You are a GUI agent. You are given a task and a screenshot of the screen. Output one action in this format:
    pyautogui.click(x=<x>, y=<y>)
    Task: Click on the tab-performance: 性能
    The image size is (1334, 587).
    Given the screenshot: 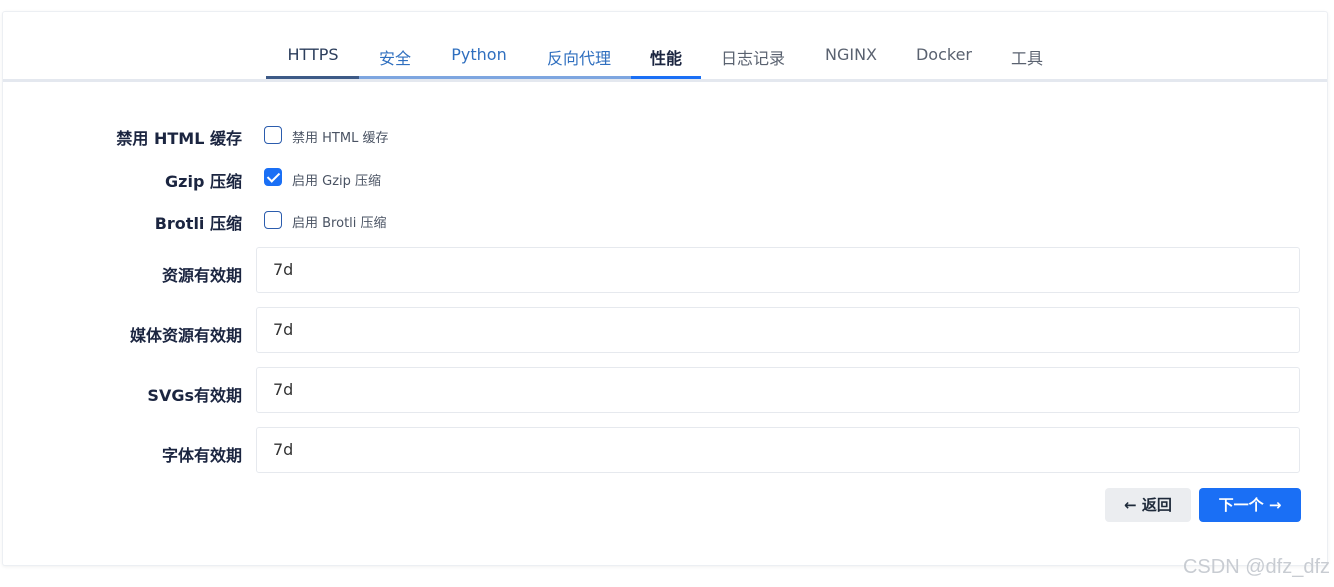 What is the action you would take?
    pyautogui.click(x=666, y=61)
    